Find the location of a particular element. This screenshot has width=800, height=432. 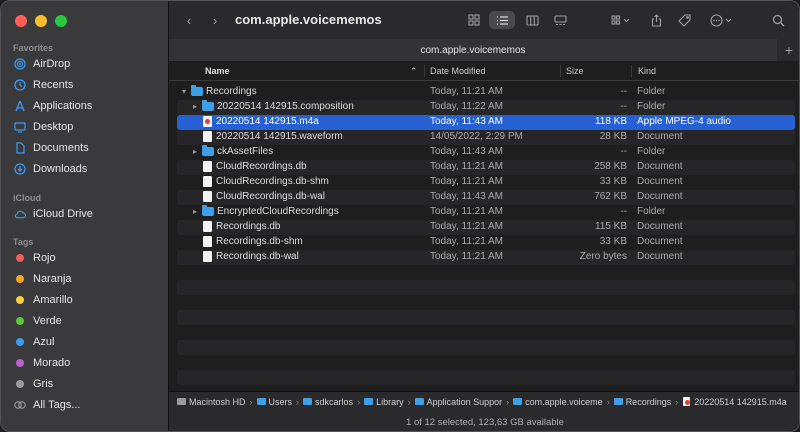

back-button: ‹ is located at coordinates (189, 20).